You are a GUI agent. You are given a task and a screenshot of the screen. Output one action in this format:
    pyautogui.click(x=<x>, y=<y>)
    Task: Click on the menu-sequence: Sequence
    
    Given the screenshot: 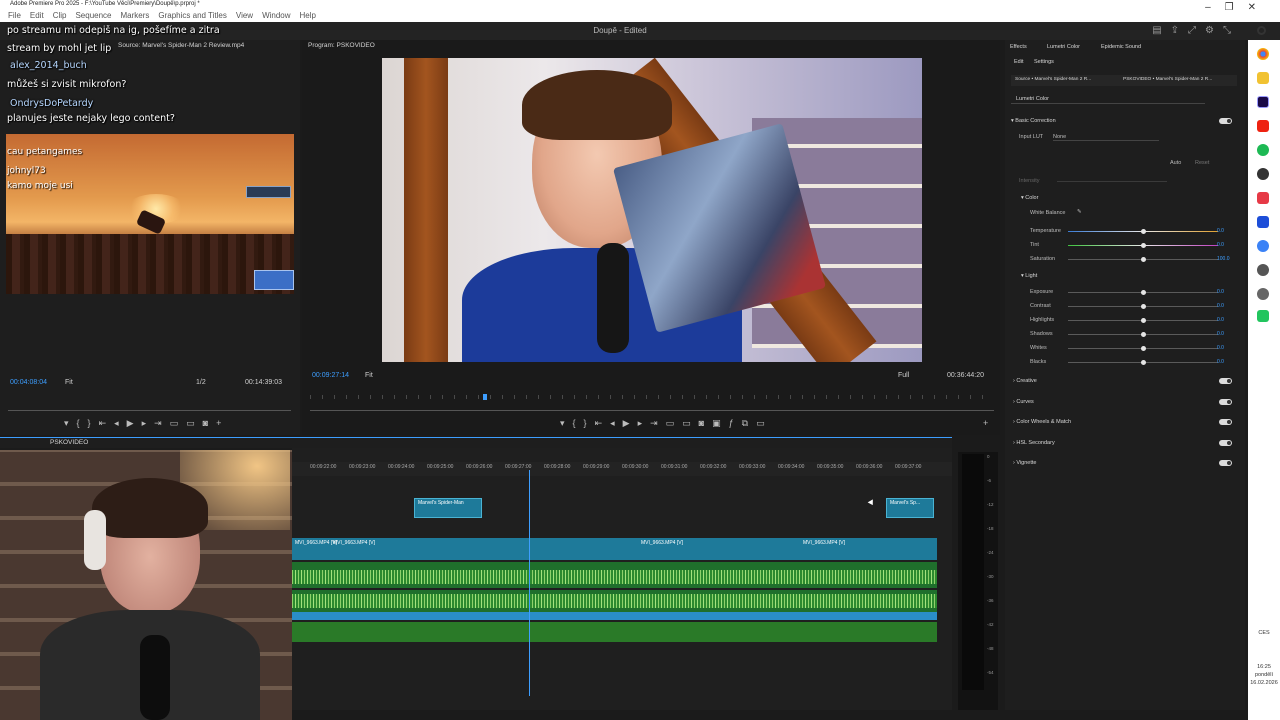 What is the action you would take?
    pyautogui.click(x=93, y=15)
    